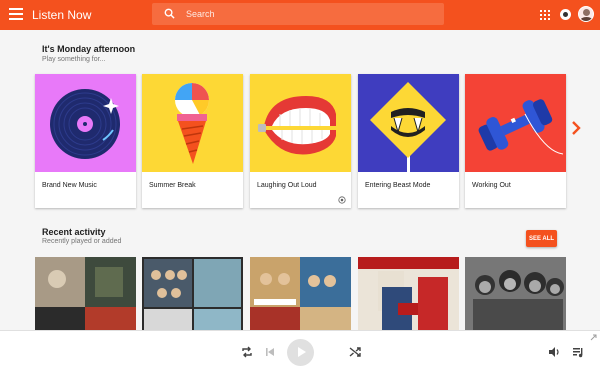 This screenshot has height=373, width=600. I want to click on card-art-dumbbell, so click(515, 123).